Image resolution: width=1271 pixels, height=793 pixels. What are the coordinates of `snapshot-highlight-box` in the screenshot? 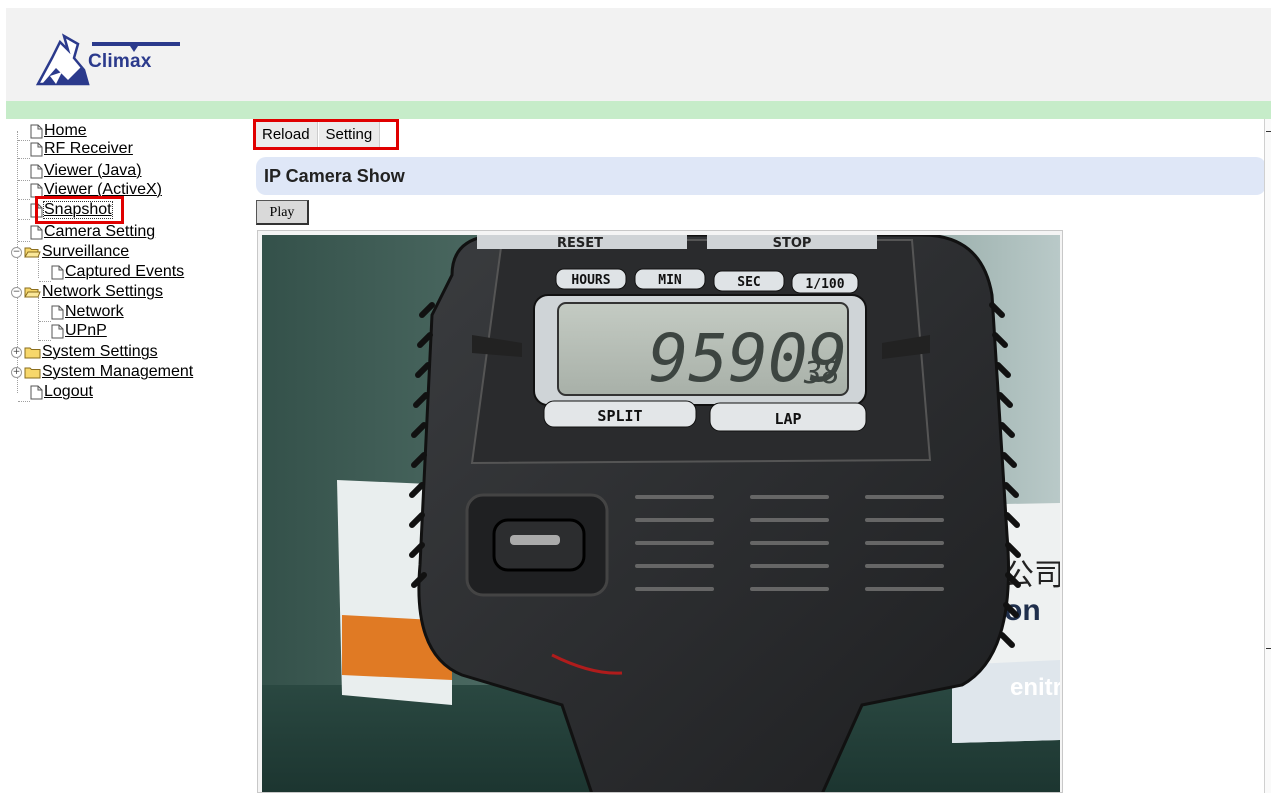 It's located at (79, 210).